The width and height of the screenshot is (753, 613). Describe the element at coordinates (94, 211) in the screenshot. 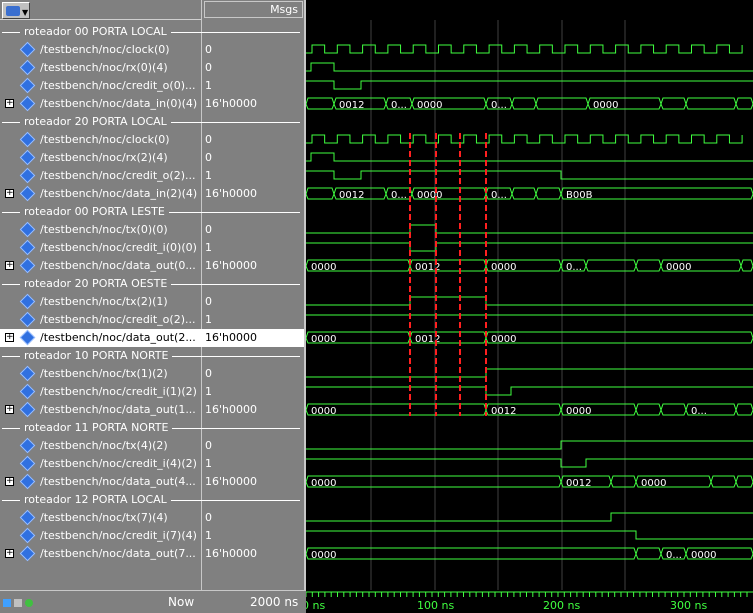

I see `divider-label: roteador 00 PORTA LESTE` at that location.